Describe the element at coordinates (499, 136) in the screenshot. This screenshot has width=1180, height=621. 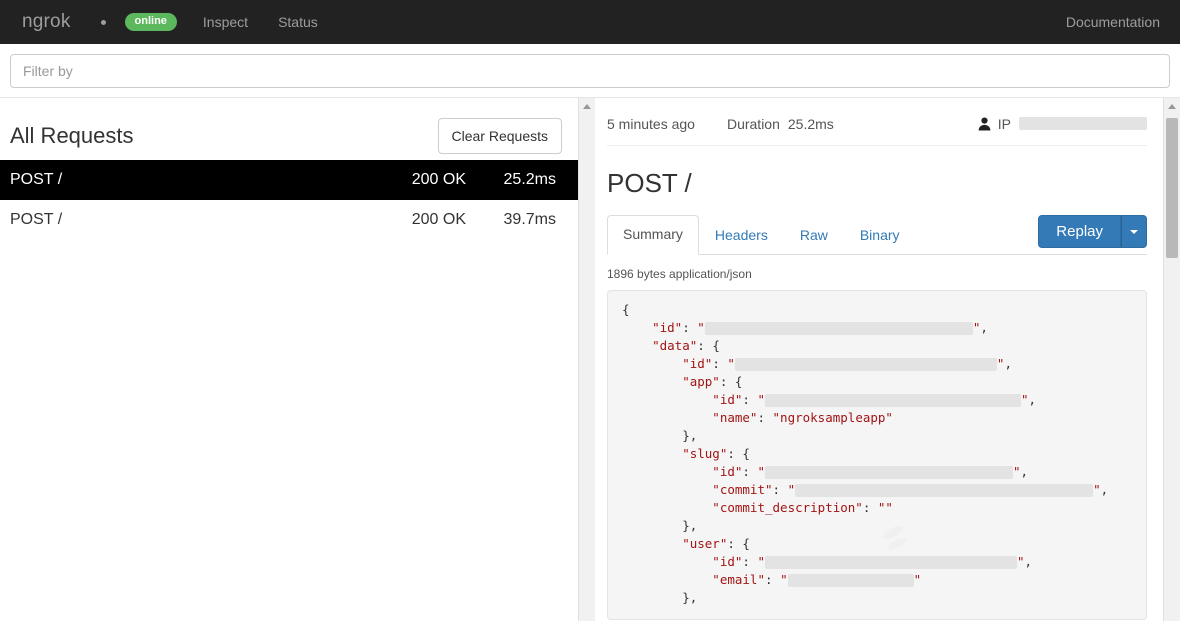
I see `clear-requests-button: Clear Requests` at that location.